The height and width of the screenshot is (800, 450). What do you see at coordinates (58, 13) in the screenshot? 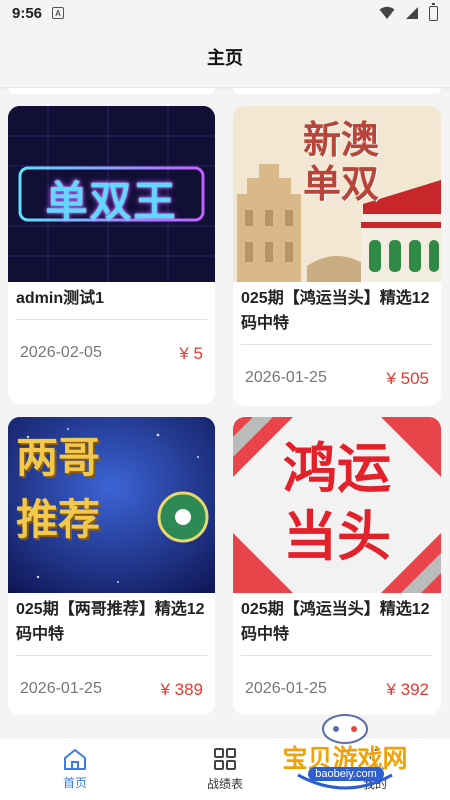
I see `notification-icon: A` at bounding box center [58, 13].